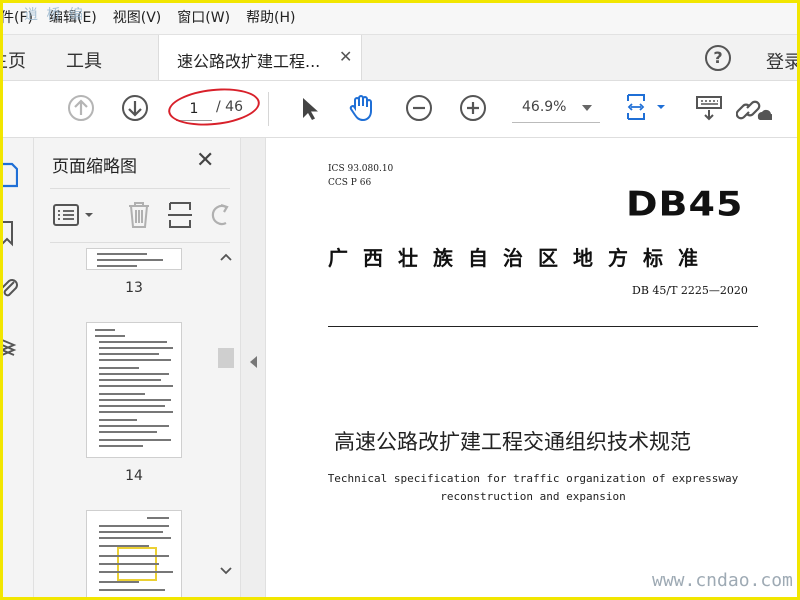 This screenshot has width=800, height=600. What do you see at coordinates (134, 476) in the screenshot?
I see `thumbnail-label: 14` at bounding box center [134, 476].